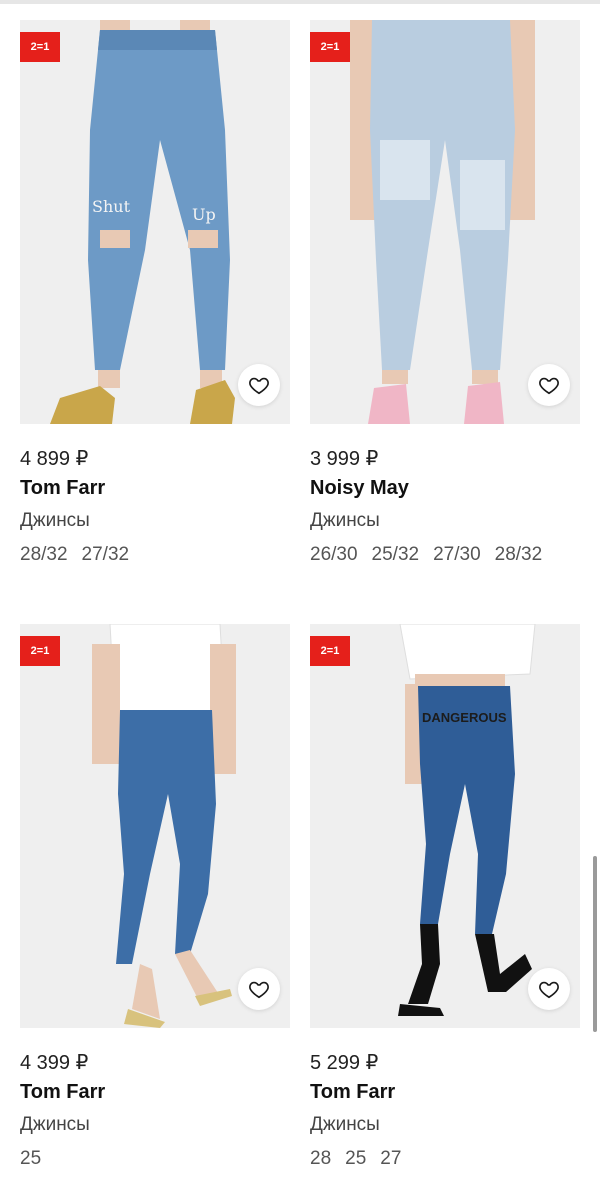 The height and width of the screenshot is (1182, 600). I want to click on svg-text: Up, so click(204, 214).